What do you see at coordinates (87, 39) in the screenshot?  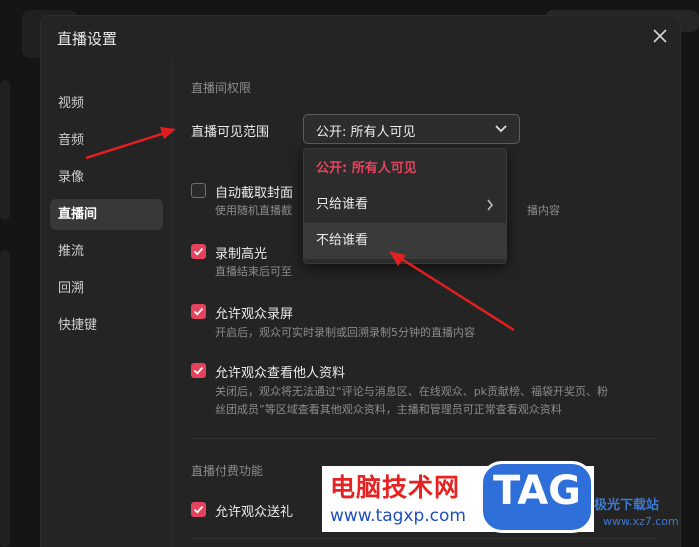 I see `dialog-title: 直播设置` at bounding box center [87, 39].